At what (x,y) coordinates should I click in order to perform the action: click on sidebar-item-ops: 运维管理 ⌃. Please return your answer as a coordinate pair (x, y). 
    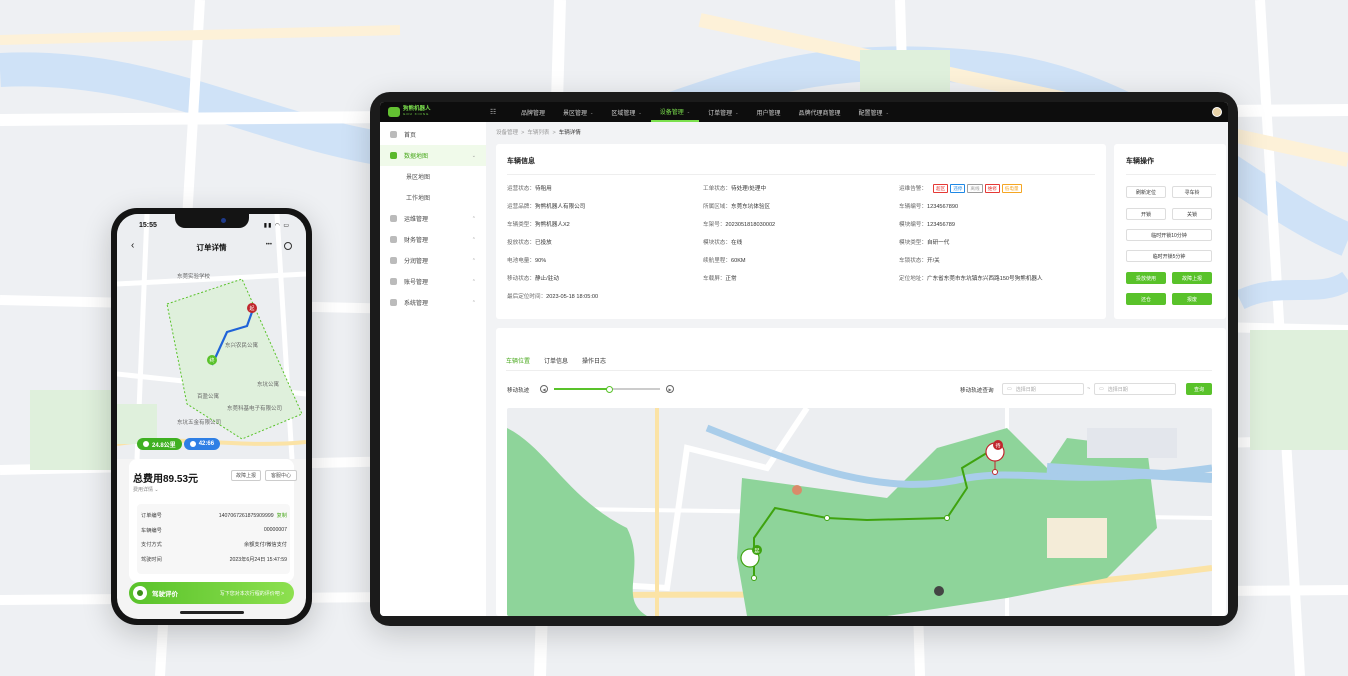
    Looking at the image, I should click on (433, 218).